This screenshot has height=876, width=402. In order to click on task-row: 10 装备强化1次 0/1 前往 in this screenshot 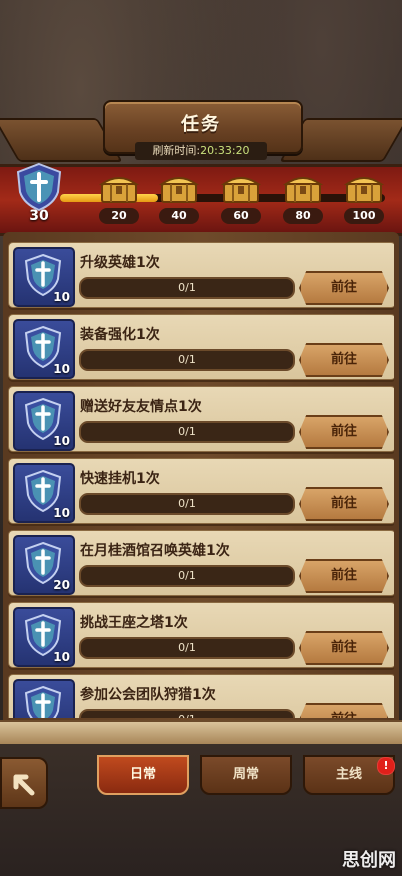, I will do `click(201, 347)`.